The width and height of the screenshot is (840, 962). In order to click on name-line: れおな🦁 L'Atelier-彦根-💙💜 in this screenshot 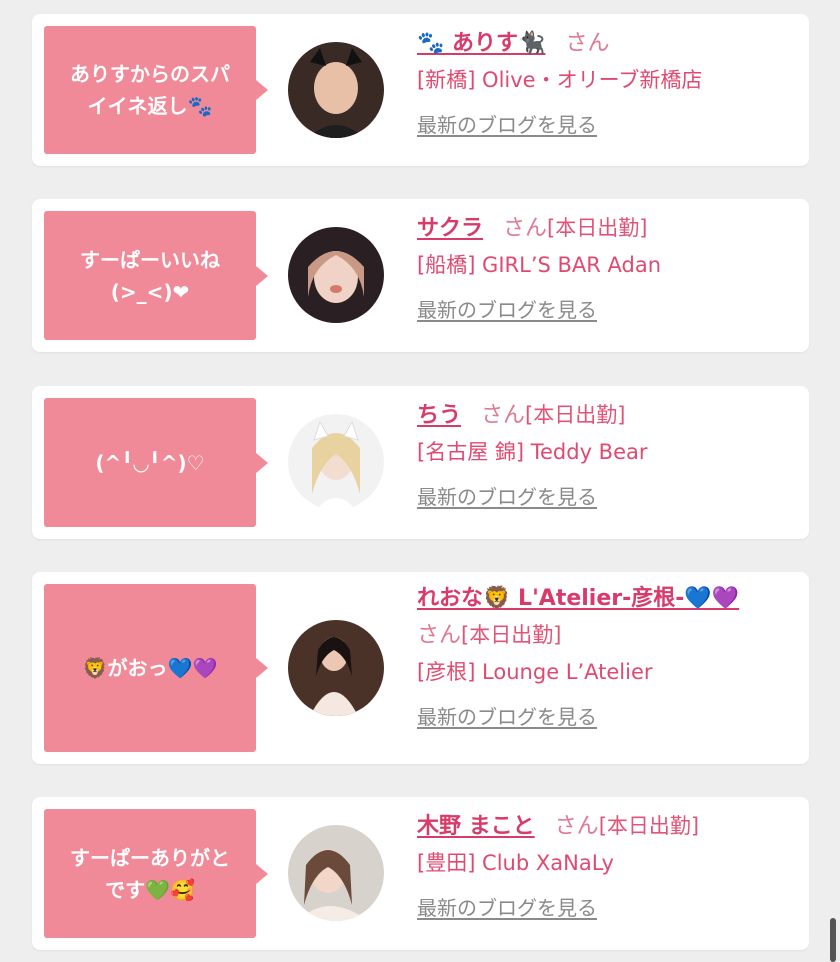, I will do `click(609, 599)`.